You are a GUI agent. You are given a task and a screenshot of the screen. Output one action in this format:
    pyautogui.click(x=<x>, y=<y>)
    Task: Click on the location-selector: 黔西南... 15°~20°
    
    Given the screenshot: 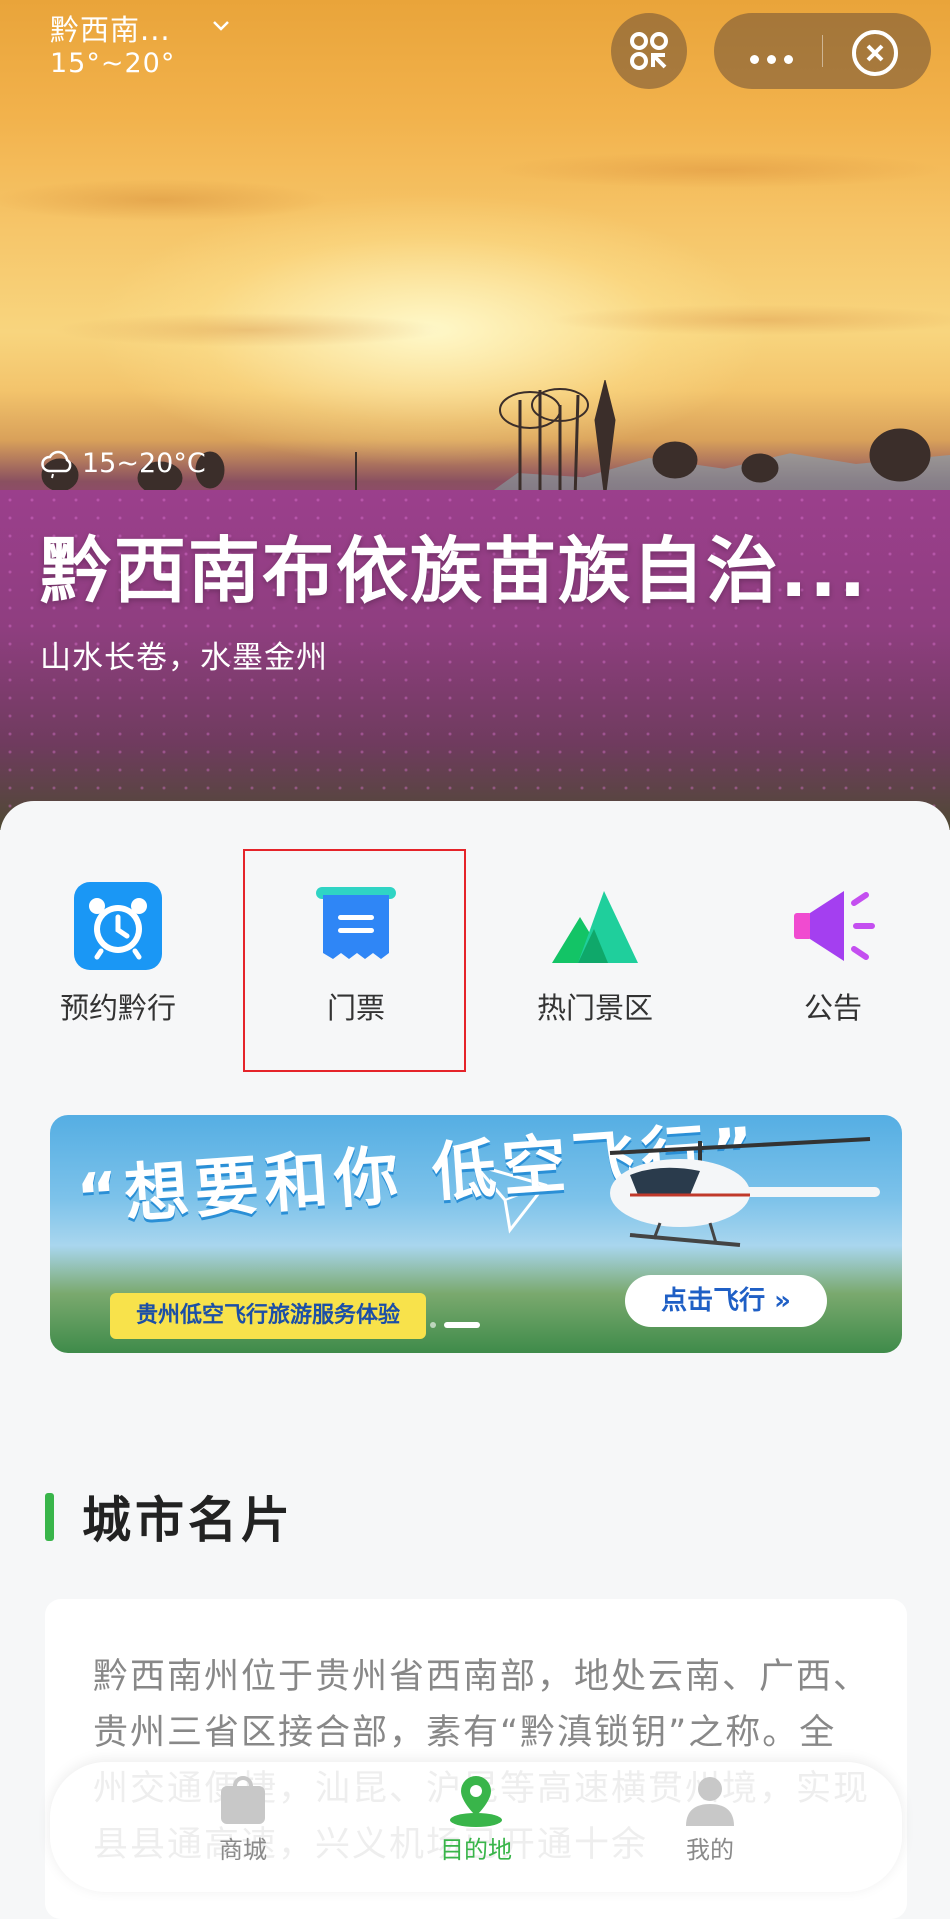 What is the action you would take?
    pyautogui.click(x=139, y=46)
    